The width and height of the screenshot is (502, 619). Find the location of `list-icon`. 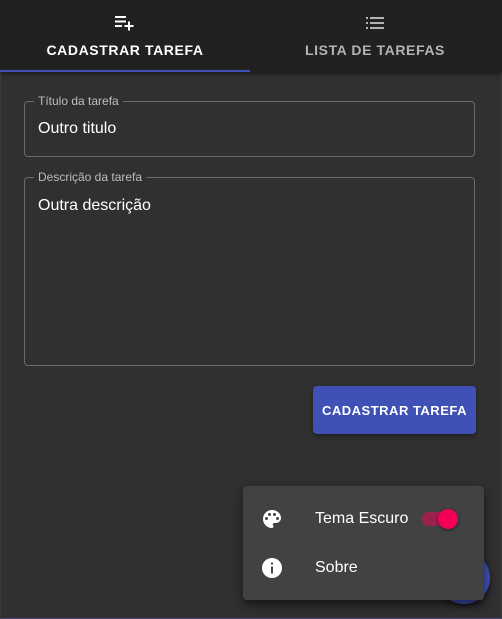

list-icon is located at coordinates (375, 23).